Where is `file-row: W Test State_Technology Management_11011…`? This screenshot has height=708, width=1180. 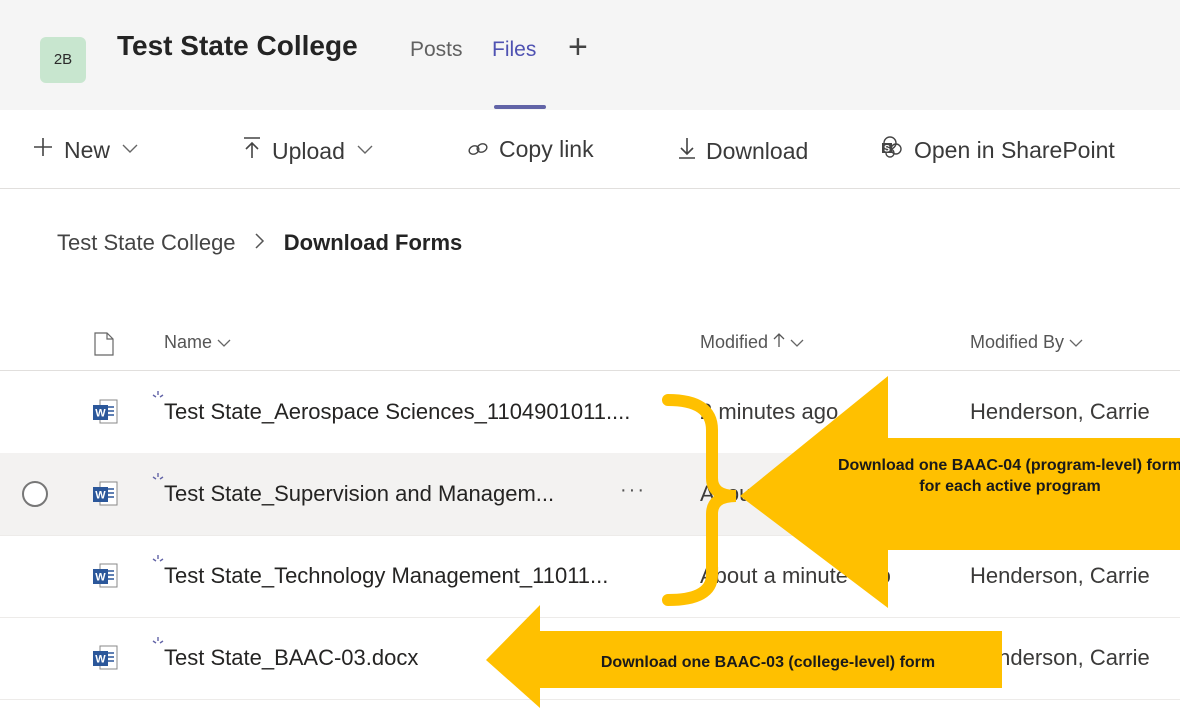
file-row: W Test State_Technology Management_11011… is located at coordinates (590, 576).